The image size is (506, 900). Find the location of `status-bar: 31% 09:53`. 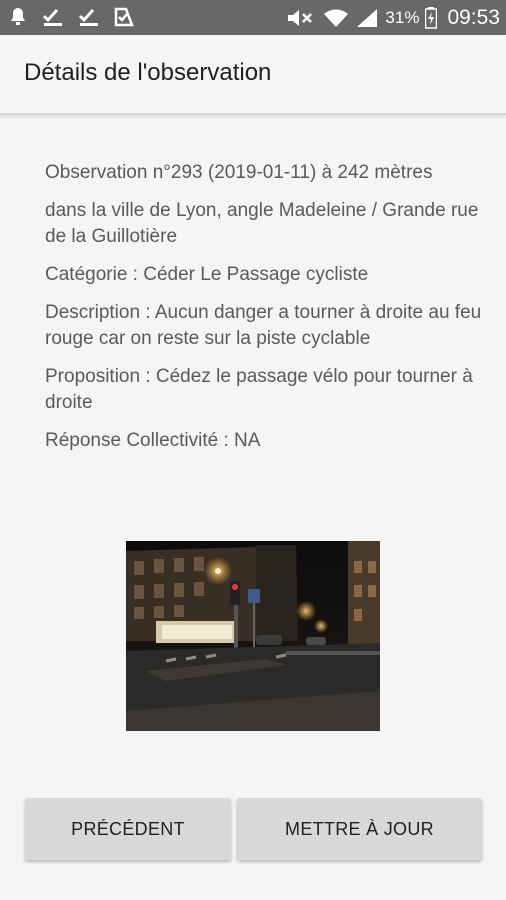

status-bar: 31% 09:53 is located at coordinates (253, 17).